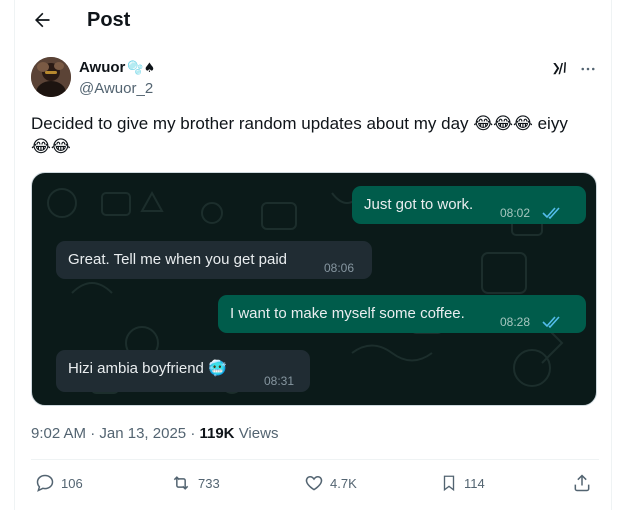 This screenshot has width=619, height=510. I want to click on profile-photo, so click(51, 77).